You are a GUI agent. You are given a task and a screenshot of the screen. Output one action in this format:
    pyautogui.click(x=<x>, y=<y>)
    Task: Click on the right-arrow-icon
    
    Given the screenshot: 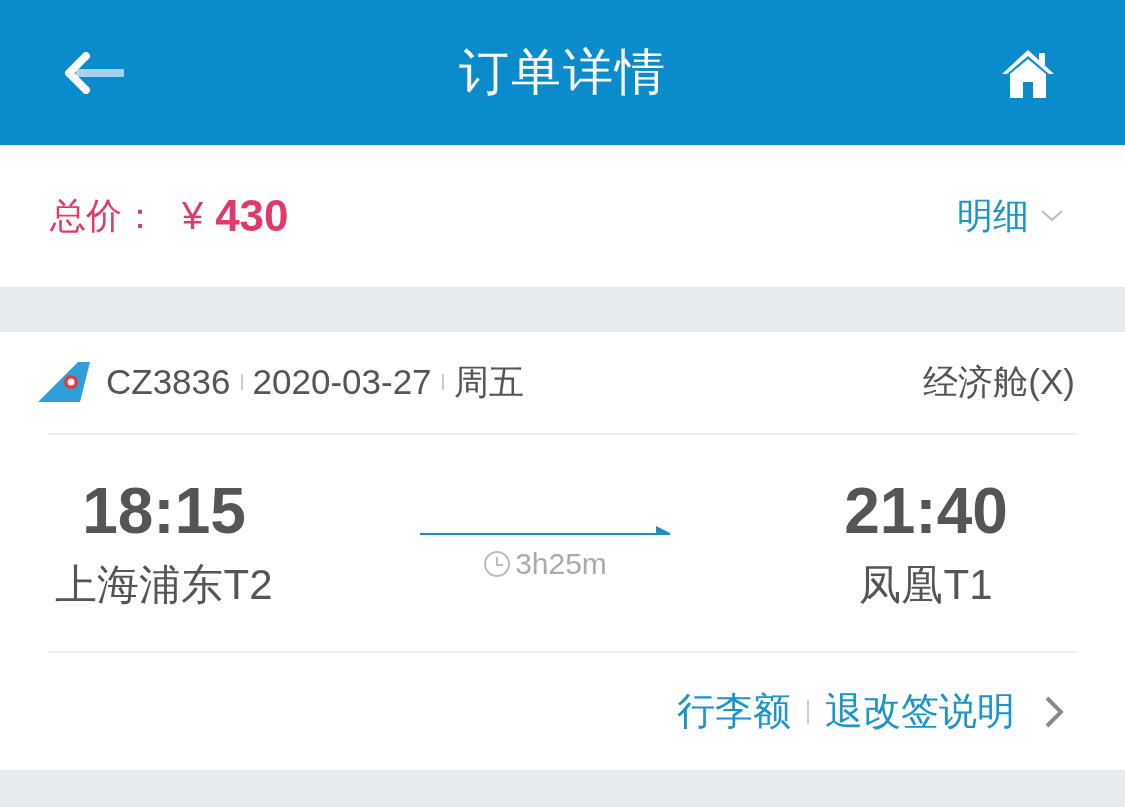 What is the action you would take?
    pyautogui.click(x=545, y=530)
    